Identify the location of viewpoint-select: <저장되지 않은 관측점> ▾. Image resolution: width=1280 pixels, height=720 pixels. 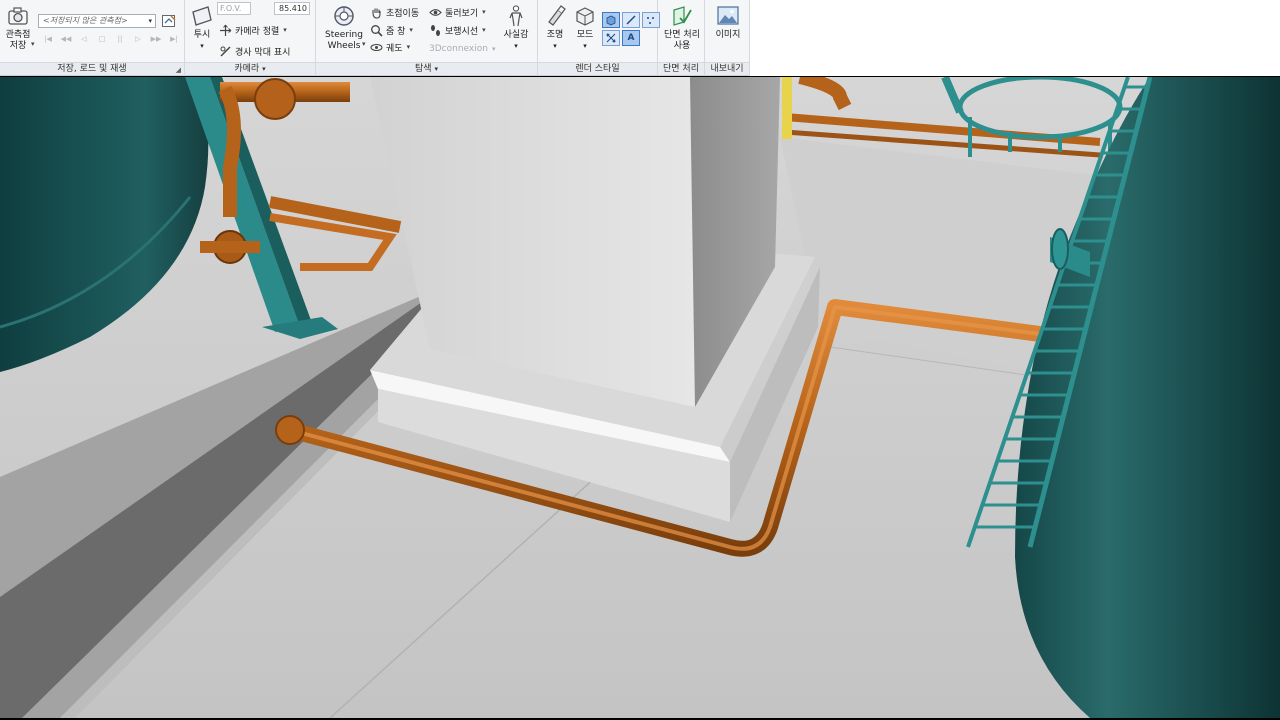
(97, 21).